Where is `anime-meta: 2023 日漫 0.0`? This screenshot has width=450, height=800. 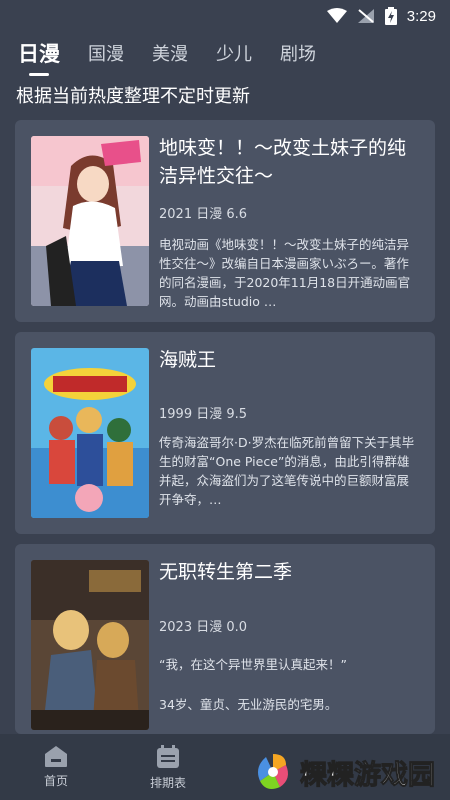
anime-meta: 2023 日漫 0.0 is located at coordinates (203, 627).